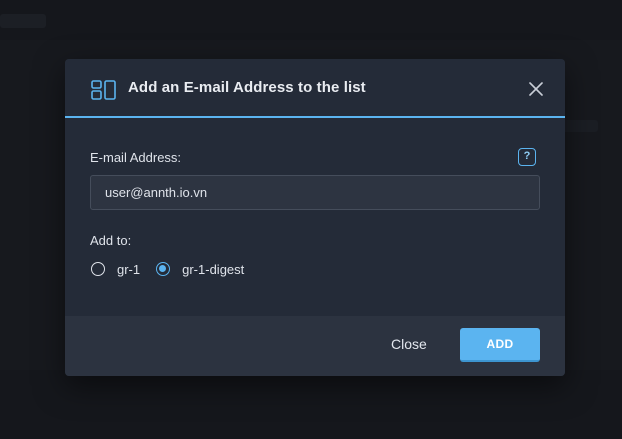 This screenshot has width=622, height=439. What do you see at coordinates (315, 346) in the screenshot?
I see `dialog-footer: Close ADD` at bounding box center [315, 346].